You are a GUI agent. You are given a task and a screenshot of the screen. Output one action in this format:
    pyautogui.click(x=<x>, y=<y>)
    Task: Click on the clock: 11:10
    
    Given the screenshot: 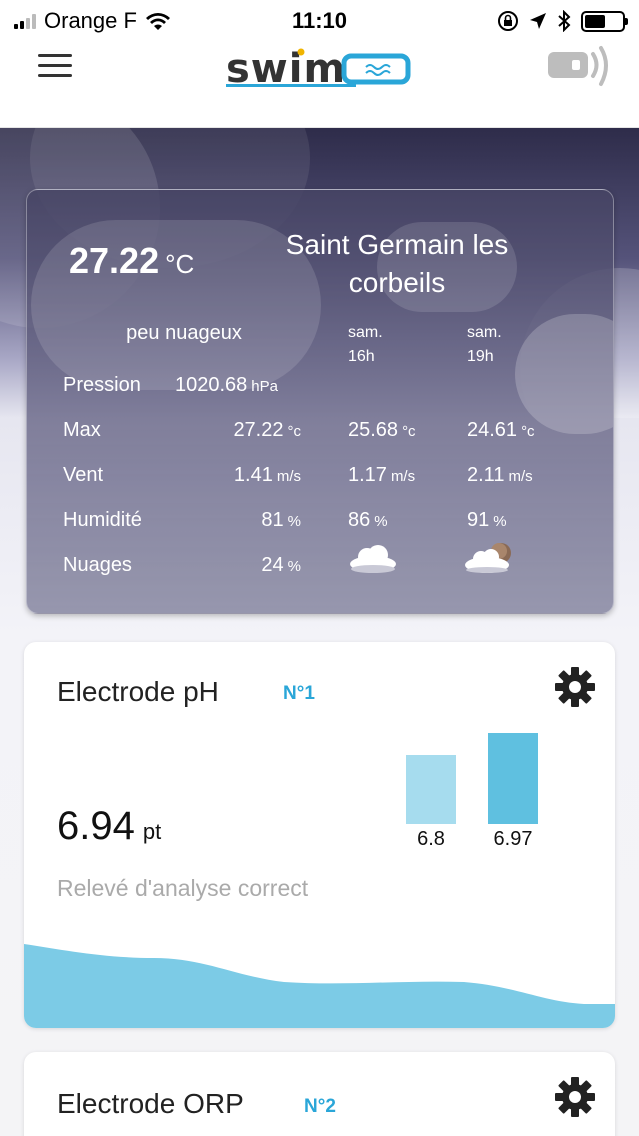 What is the action you would take?
    pyautogui.click(x=319, y=20)
    